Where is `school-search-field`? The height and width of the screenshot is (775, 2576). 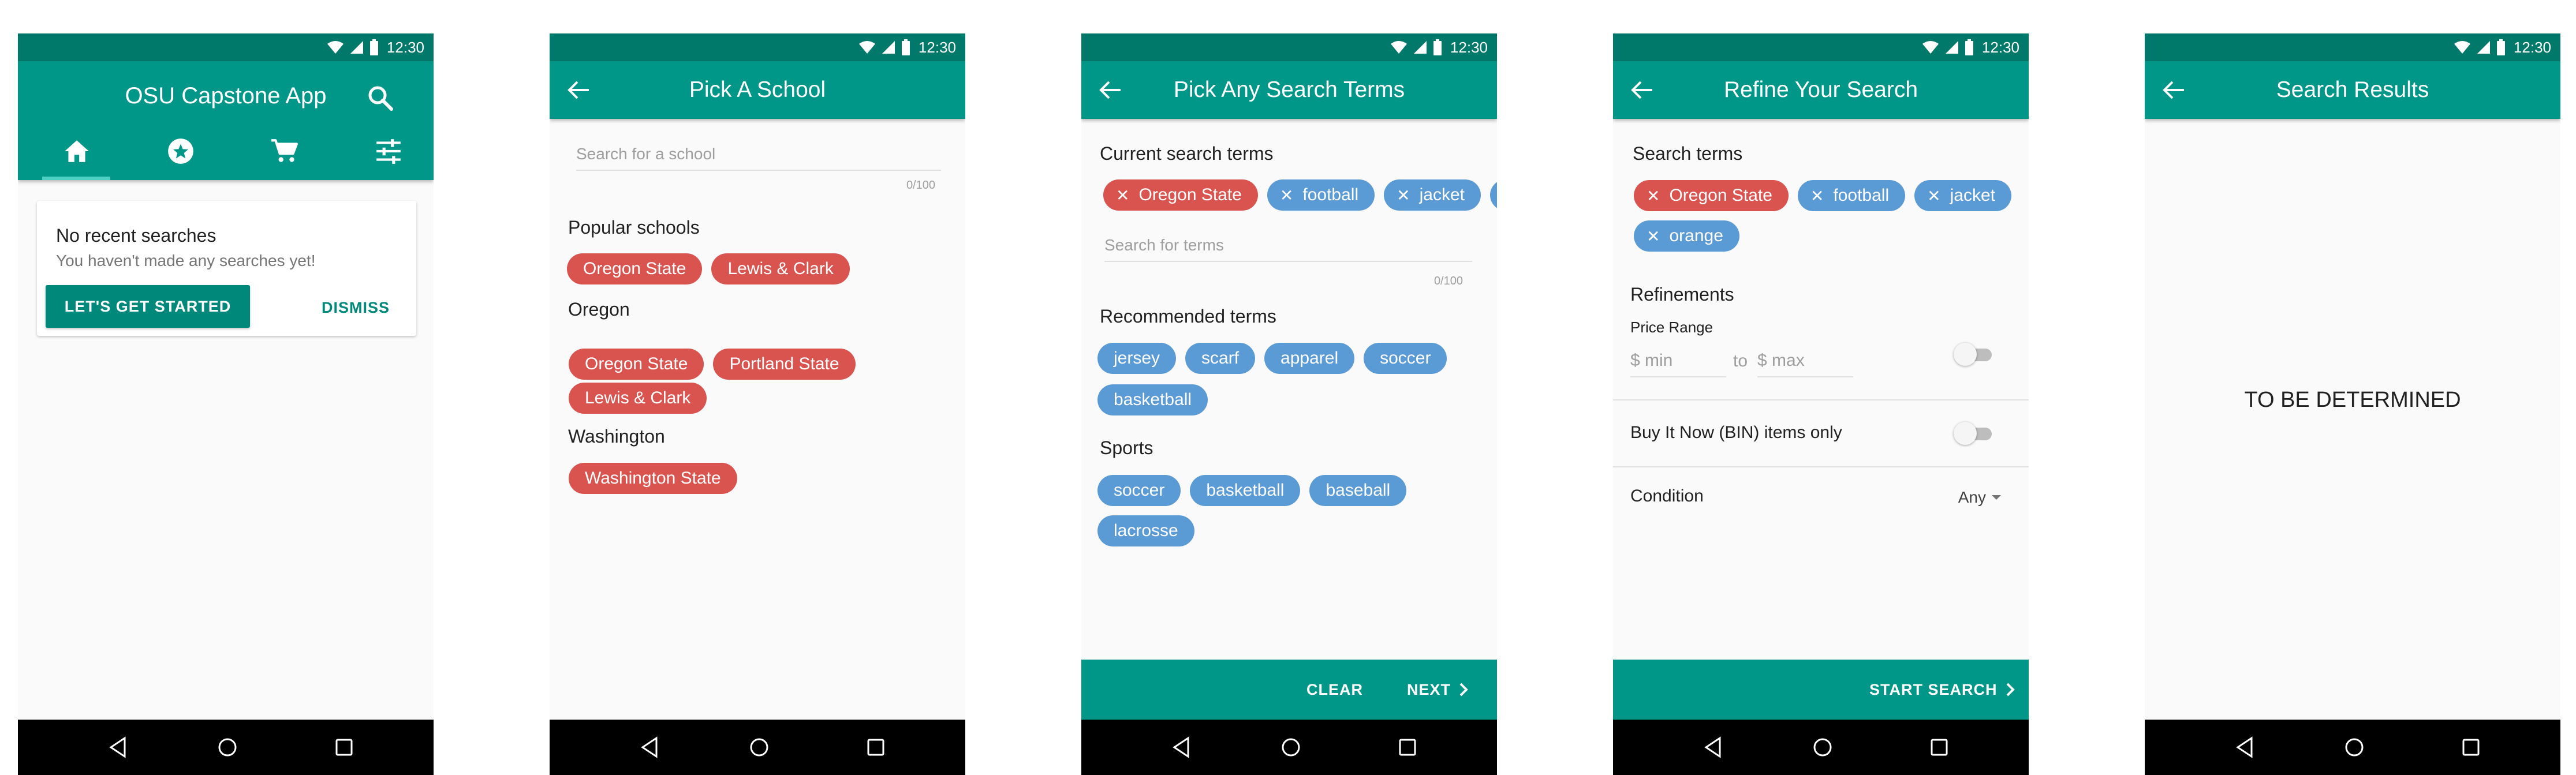
school-search-field is located at coordinates (758, 154).